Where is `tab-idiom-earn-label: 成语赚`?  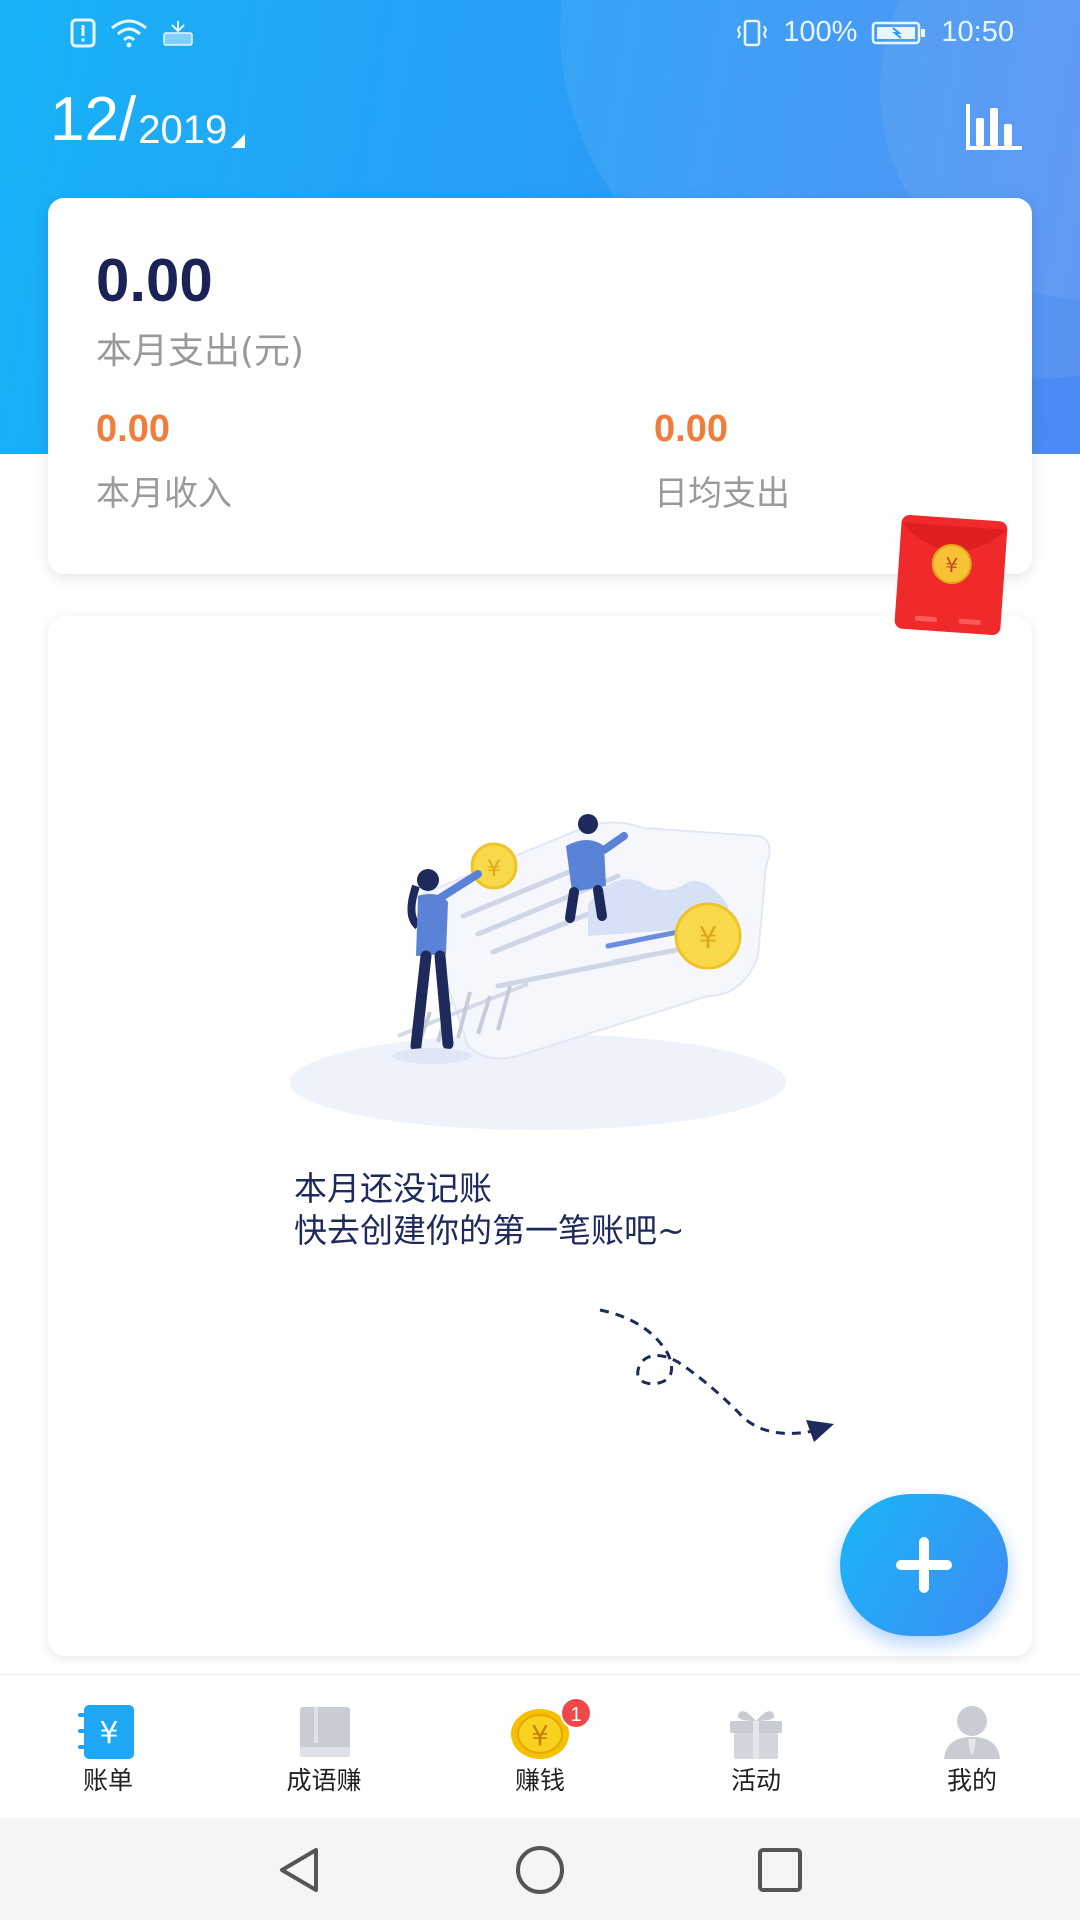
tab-idiom-earn-label: 成语赚 is located at coordinates (324, 1780).